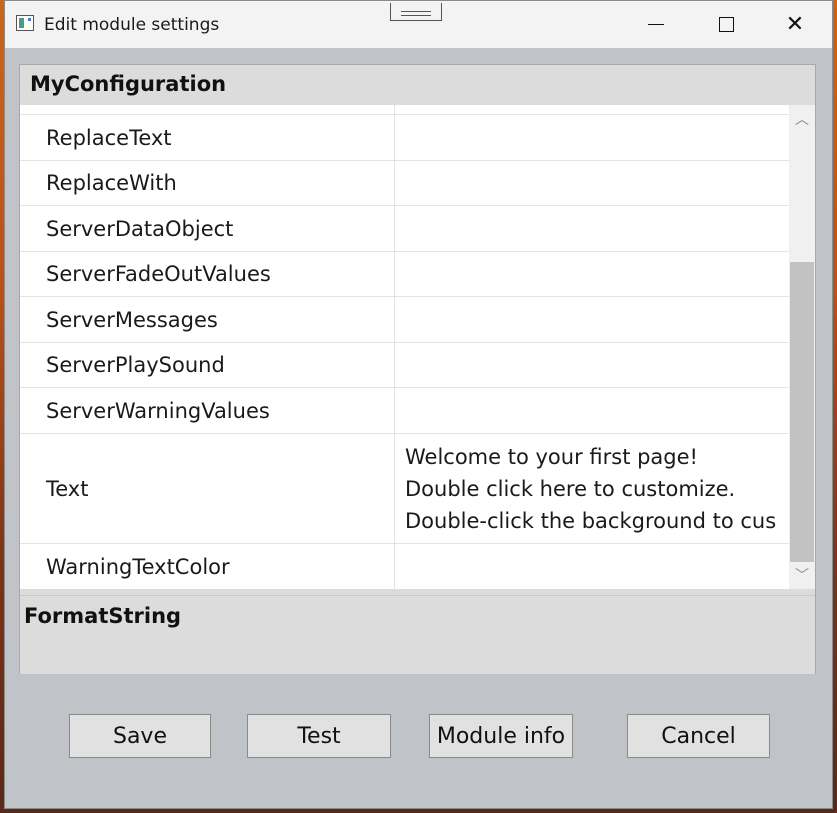  What do you see at coordinates (207, 274) in the screenshot?
I see `property-name: ServerFadeOutValues` at bounding box center [207, 274].